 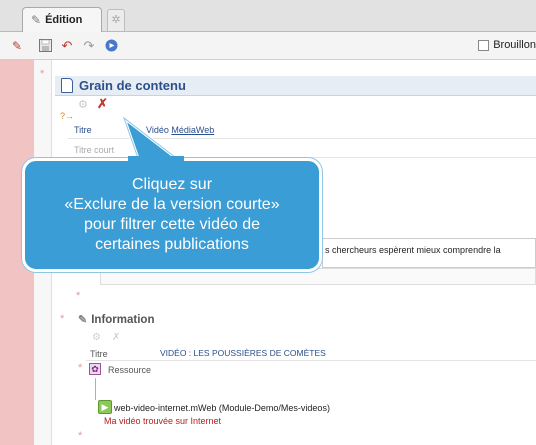 What do you see at coordinates (132, 85) in the screenshot?
I see `grain-title: Grain de contenu` at bounding box center [132, 85].